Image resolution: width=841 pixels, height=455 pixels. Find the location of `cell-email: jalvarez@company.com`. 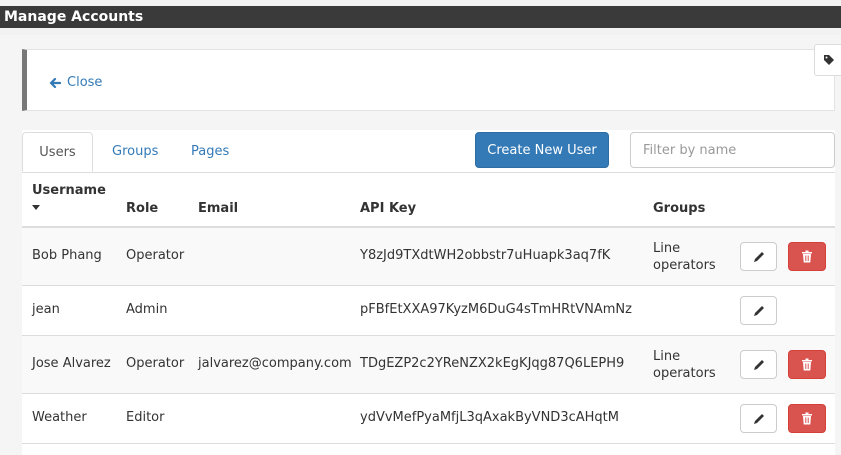

cell-email: jalvarez@company.com is located at coordinates (275, 363).